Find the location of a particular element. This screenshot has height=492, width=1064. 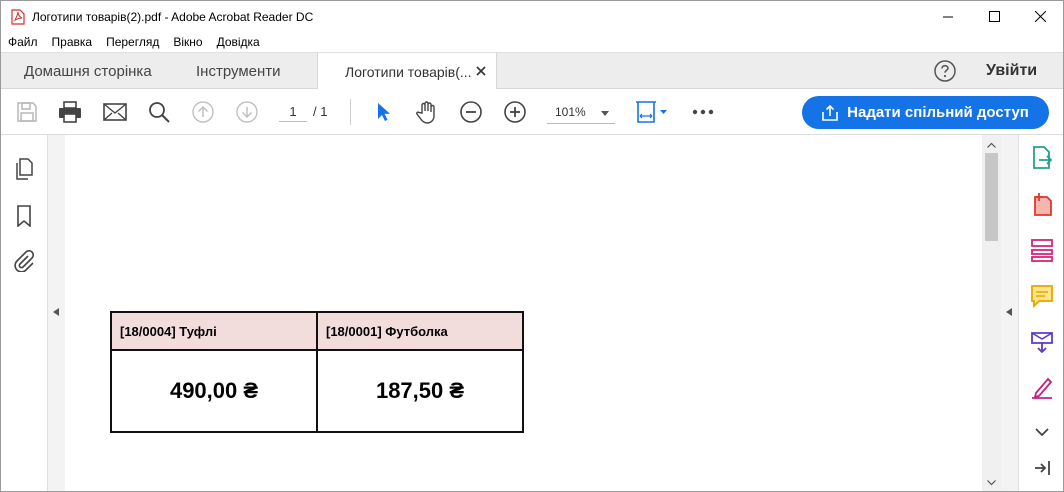

page-thumbnails-button is located at coordinates (24, 169).